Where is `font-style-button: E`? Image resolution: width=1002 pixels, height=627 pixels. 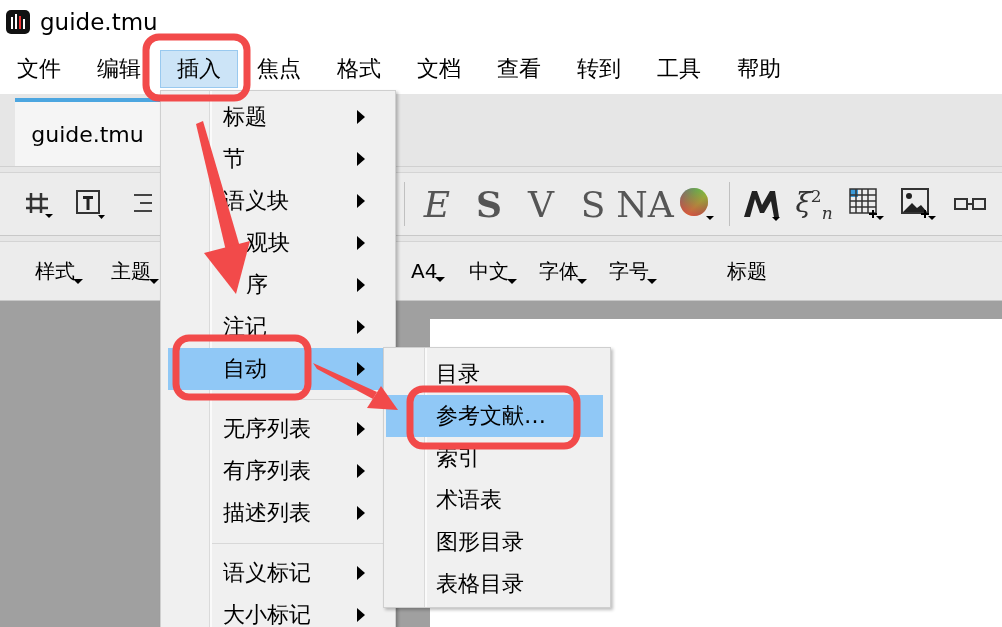 font-style-button: E is located at coordinates (437, 204).